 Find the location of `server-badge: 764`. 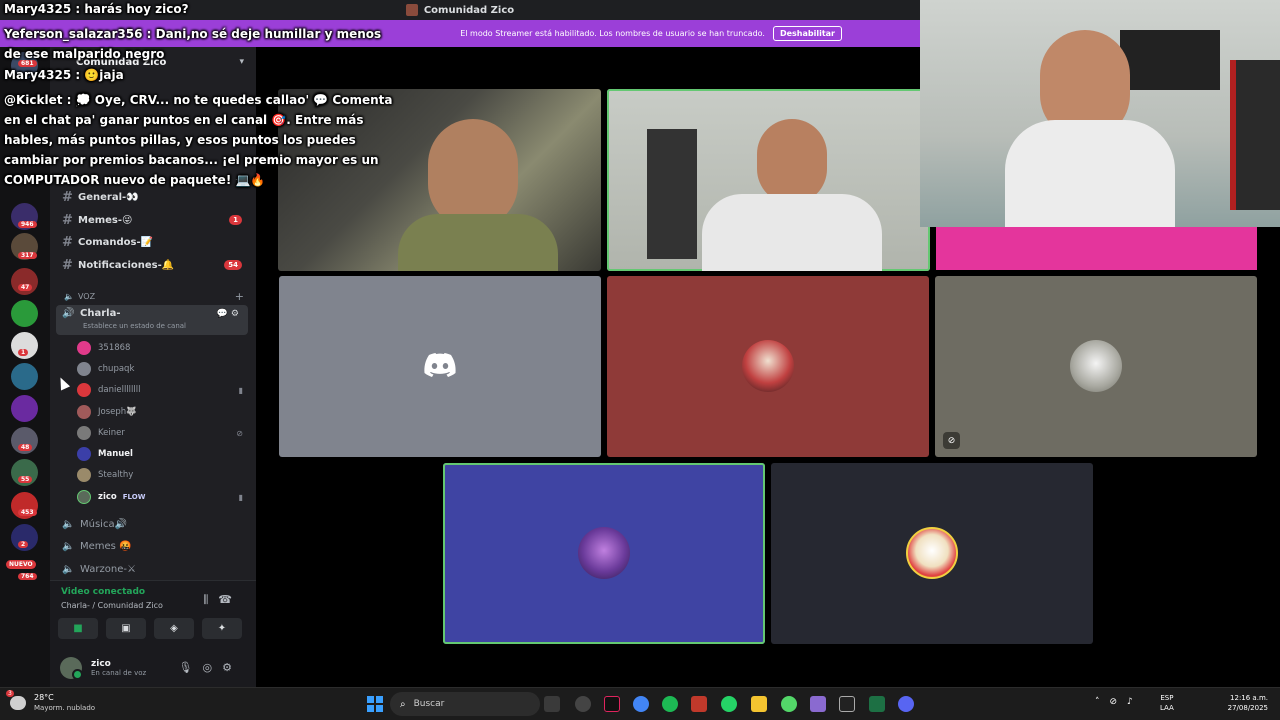

server-badge: 764 is located at coordinates (27, 576).